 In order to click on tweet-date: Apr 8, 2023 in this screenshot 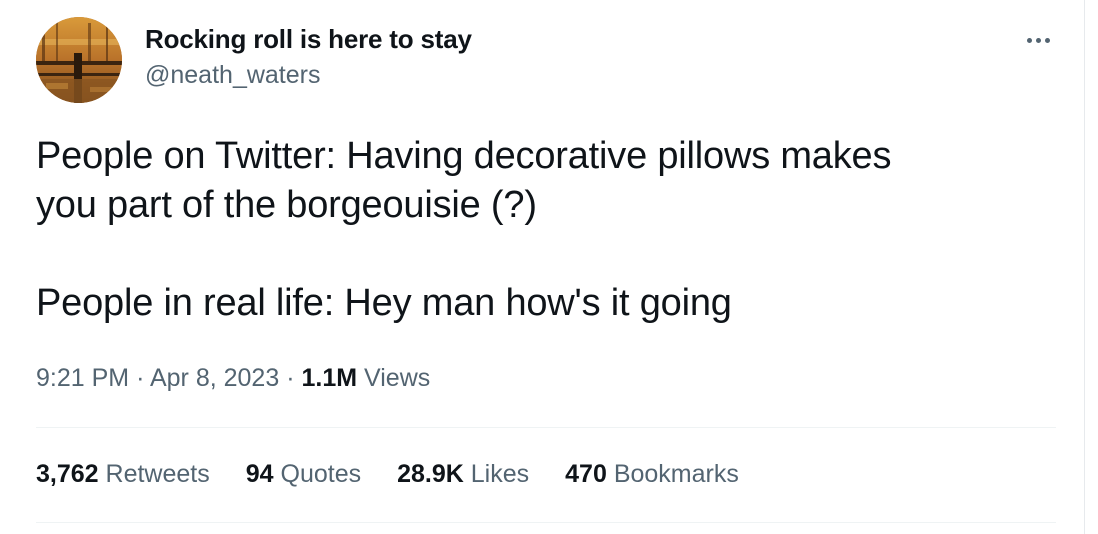, I will do `click(214, 378)`.